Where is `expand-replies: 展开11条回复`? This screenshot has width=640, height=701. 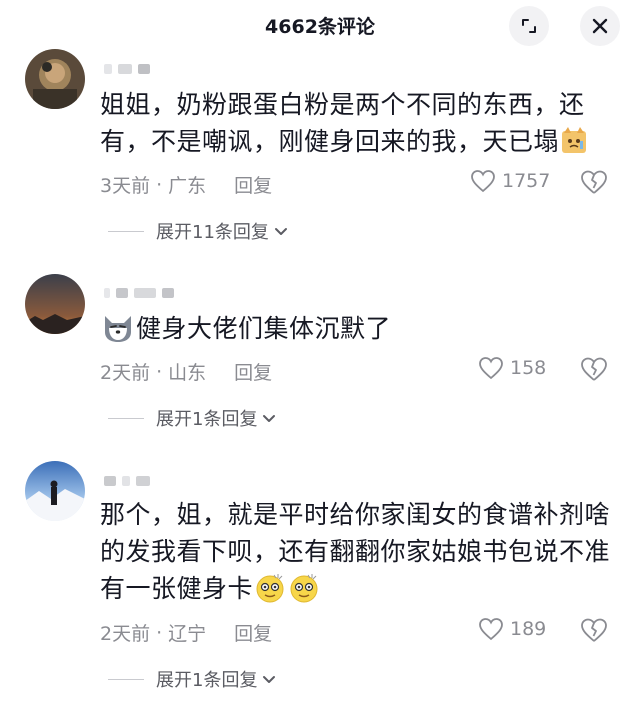 expand-replies: 展开11条回复 is located at coordinates (198, 231).